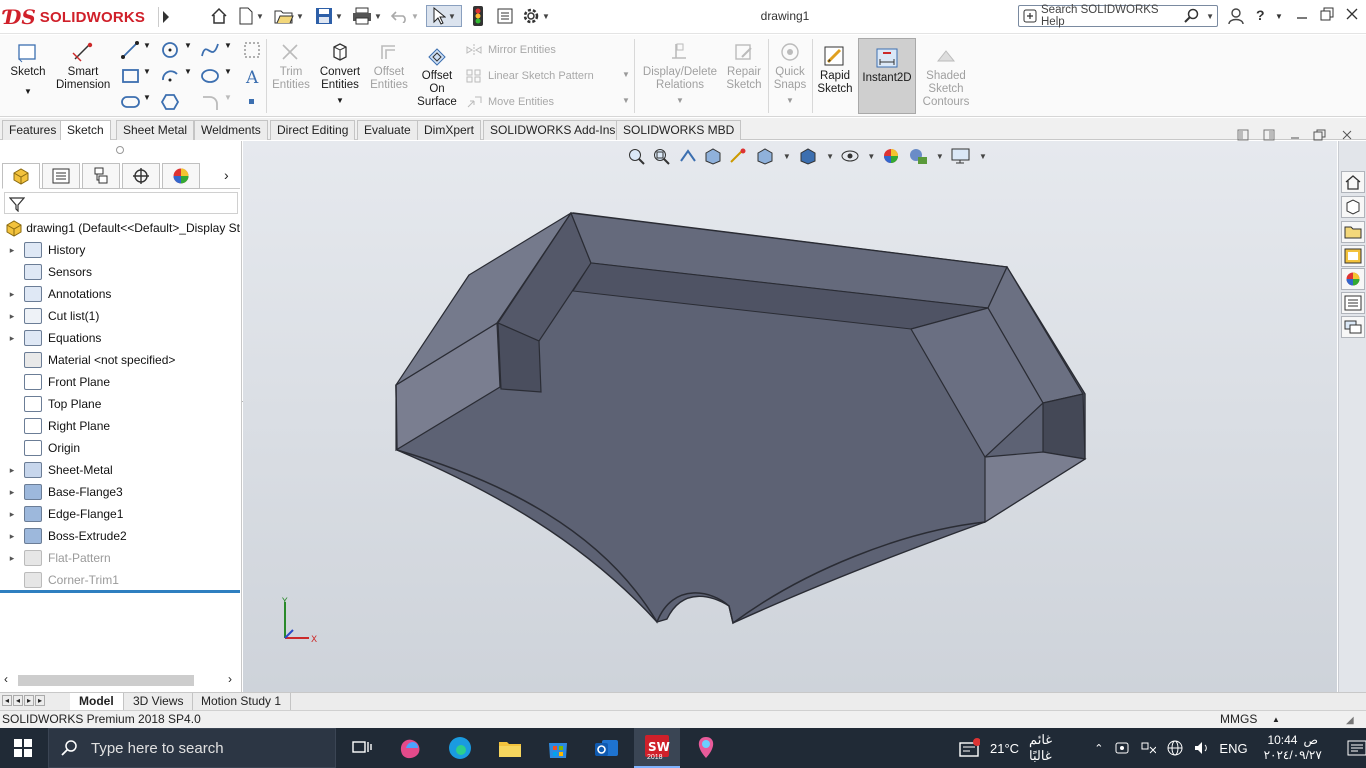  What do you see at coordinates (120, 316) in the screenshot?
I see `tree-item: ▸ Cut list(1)` at bounding box center [120, 316].